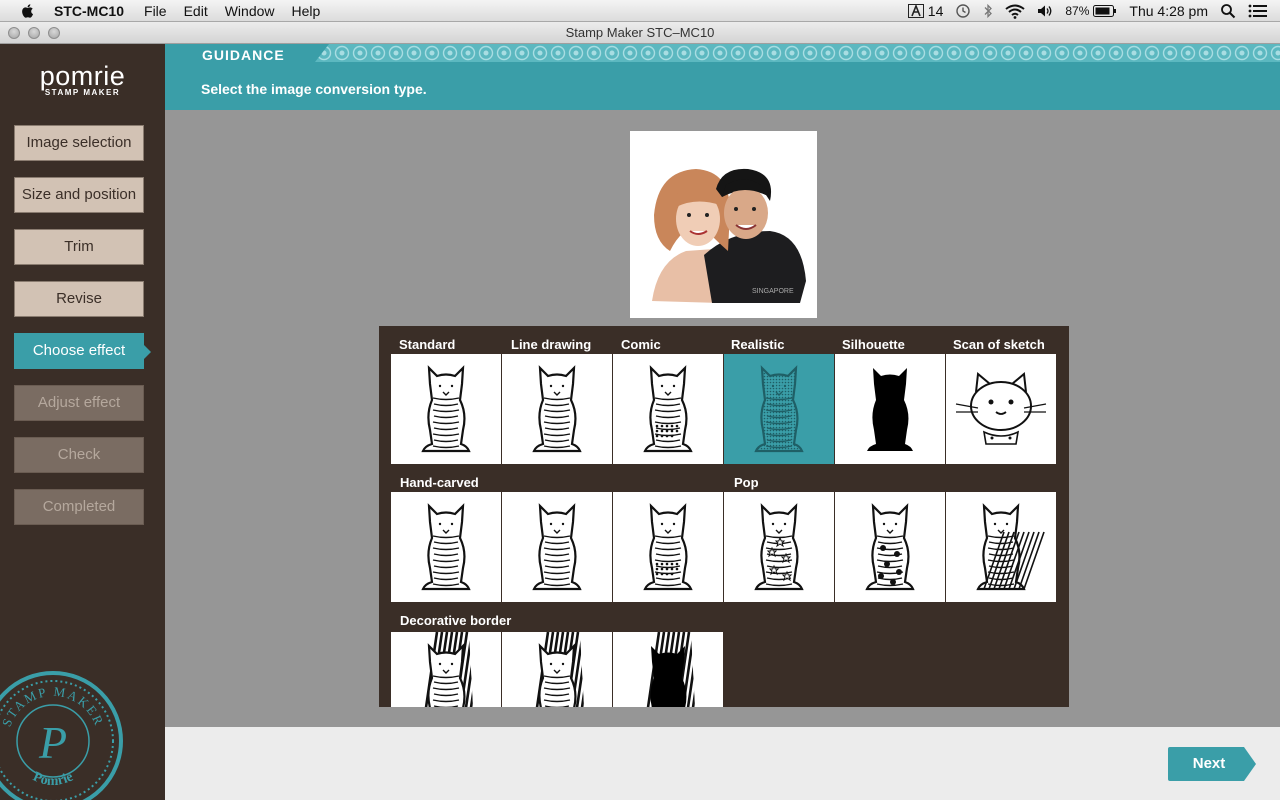  I want to click on guidance-tab: GUIDANCE, so click(240, 55).